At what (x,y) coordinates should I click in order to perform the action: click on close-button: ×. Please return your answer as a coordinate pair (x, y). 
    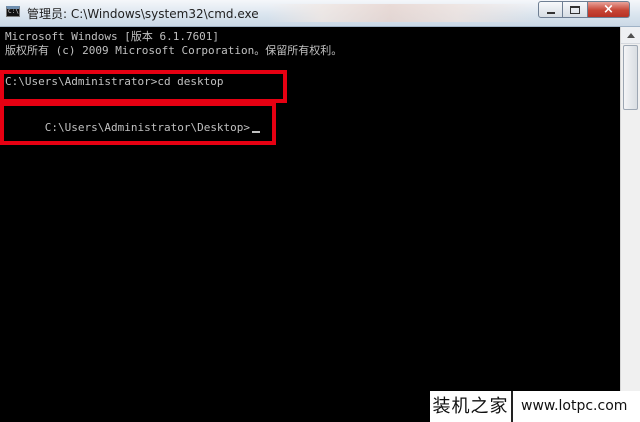
    Looking at the image, I should click on (609, 9).